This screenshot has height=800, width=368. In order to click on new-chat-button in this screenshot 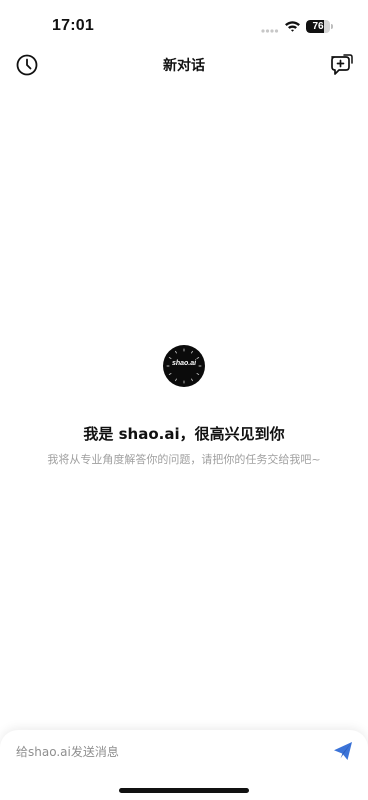, I will do `click(341, 65)`.